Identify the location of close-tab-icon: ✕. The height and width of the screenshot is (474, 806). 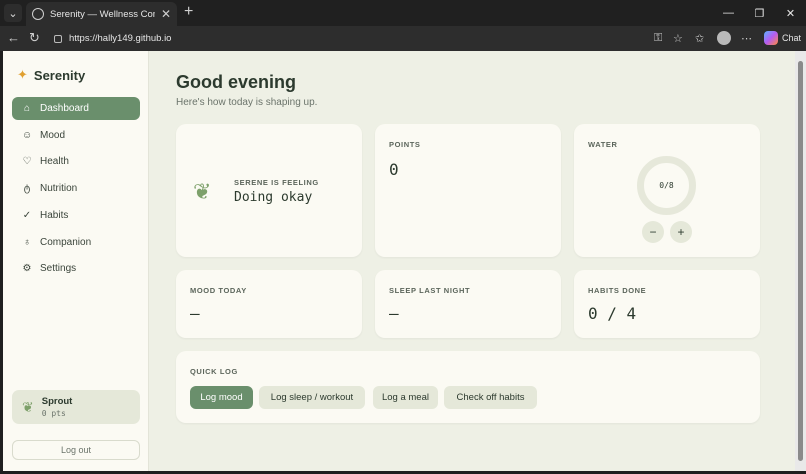
(166, 14).